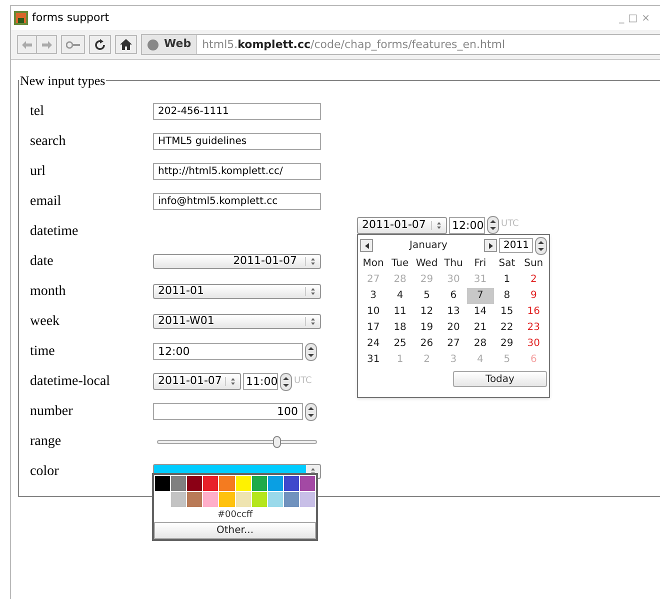 The width and height of the screenshot is (660, 599). I want to click on calendar-day: 5, so click(426, 296).